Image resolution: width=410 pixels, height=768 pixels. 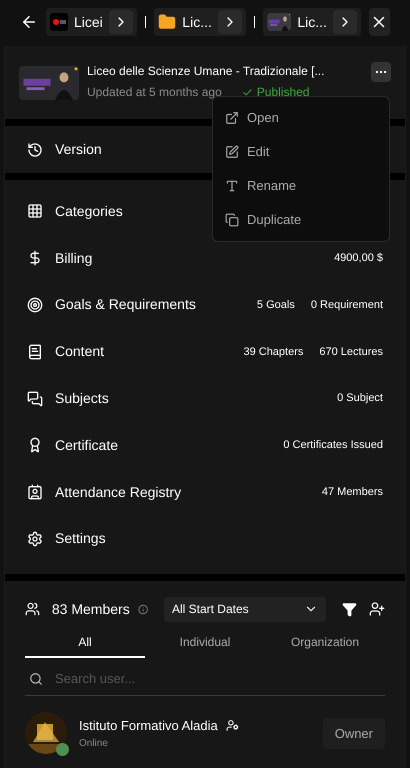 I want to click on history-icon, so click(x=35, y=150).